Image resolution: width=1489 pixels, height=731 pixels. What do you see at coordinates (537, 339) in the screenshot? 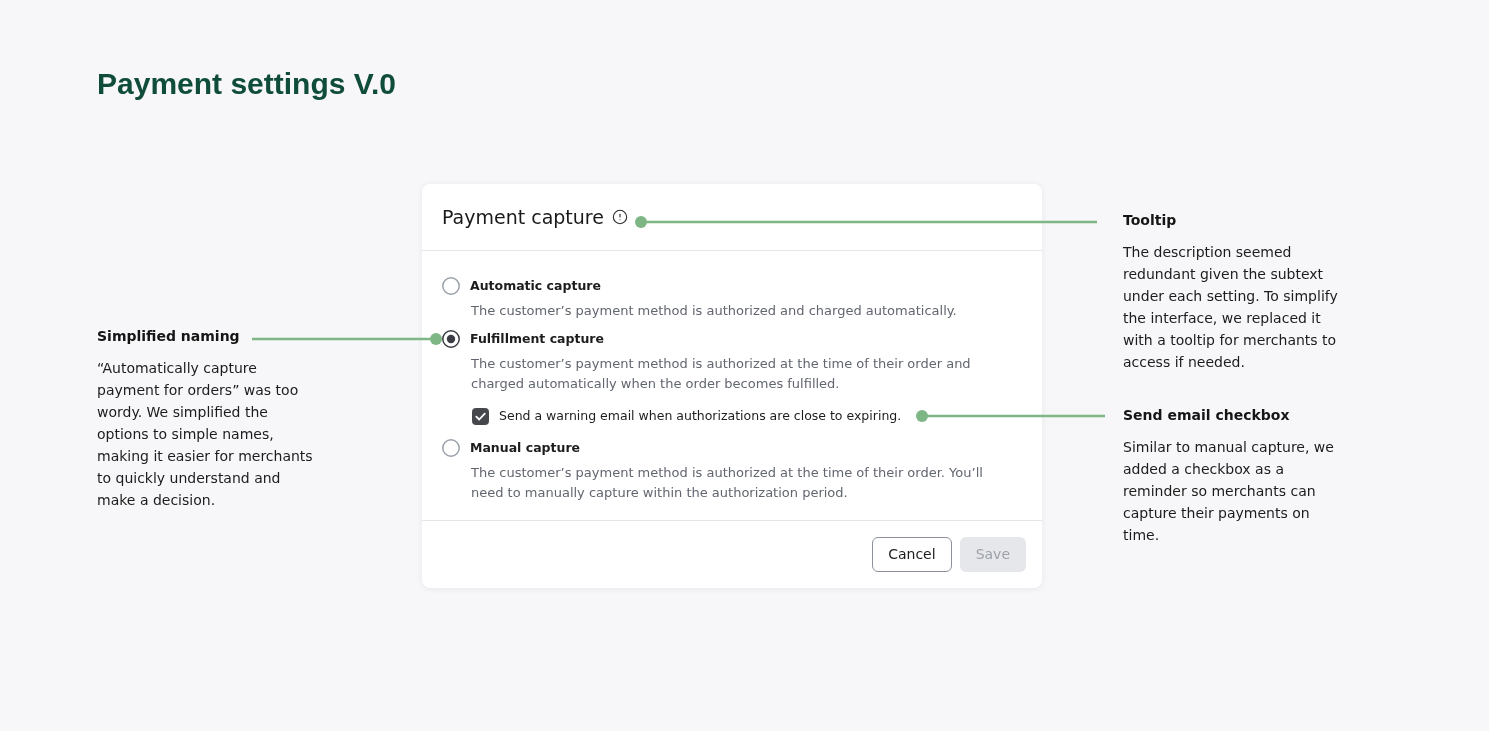
I see `option-label: Fulfillment capture` at bounding box center [537, 339].